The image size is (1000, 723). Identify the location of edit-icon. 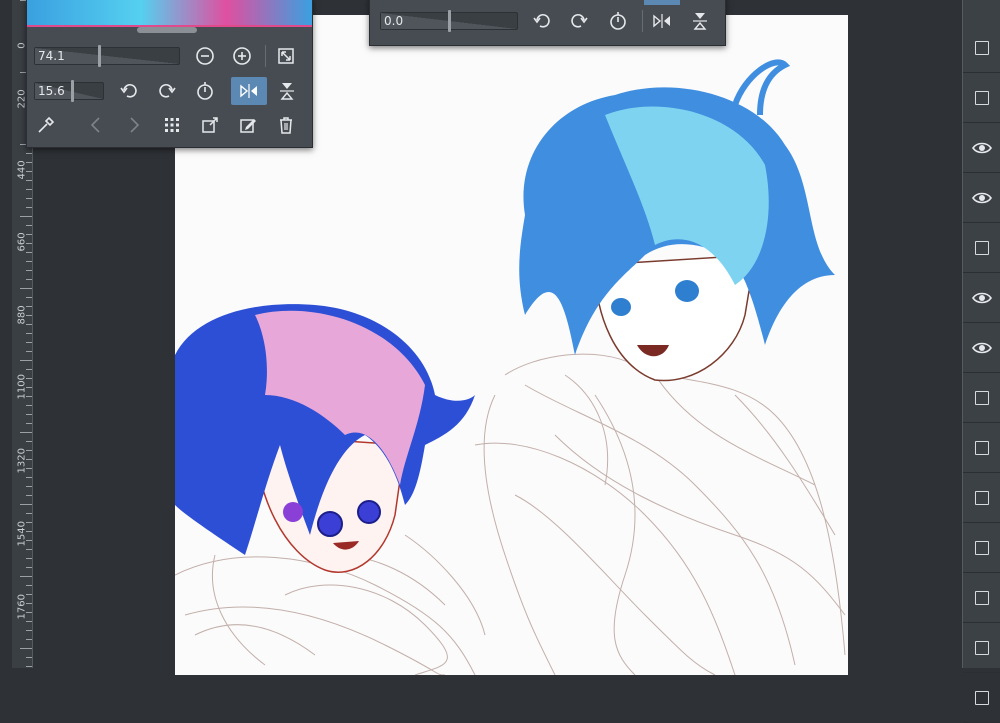
(248, 126).